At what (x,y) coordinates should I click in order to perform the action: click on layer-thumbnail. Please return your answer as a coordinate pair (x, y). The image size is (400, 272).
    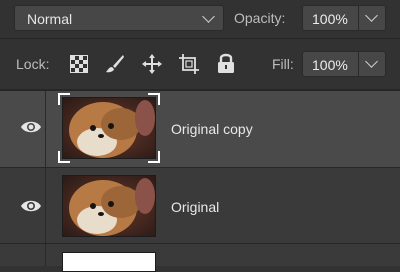
    Looking at the image, I should click on (109, 206).